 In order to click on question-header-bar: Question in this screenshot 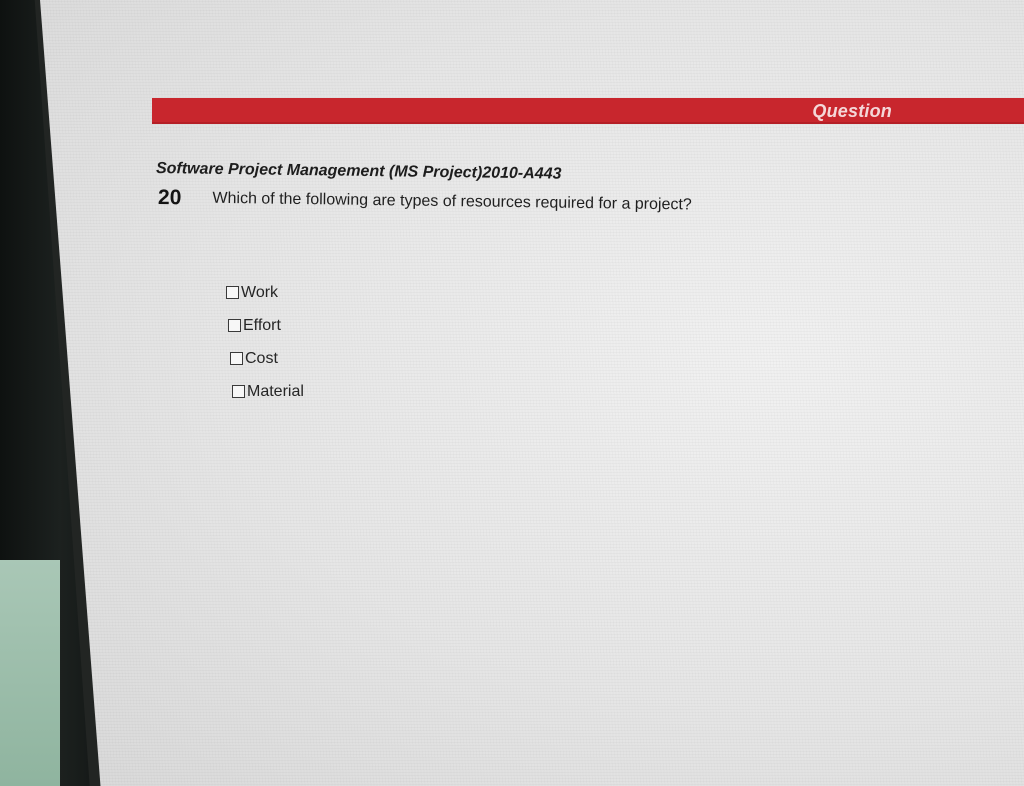, I will do `click(588, 111)`.